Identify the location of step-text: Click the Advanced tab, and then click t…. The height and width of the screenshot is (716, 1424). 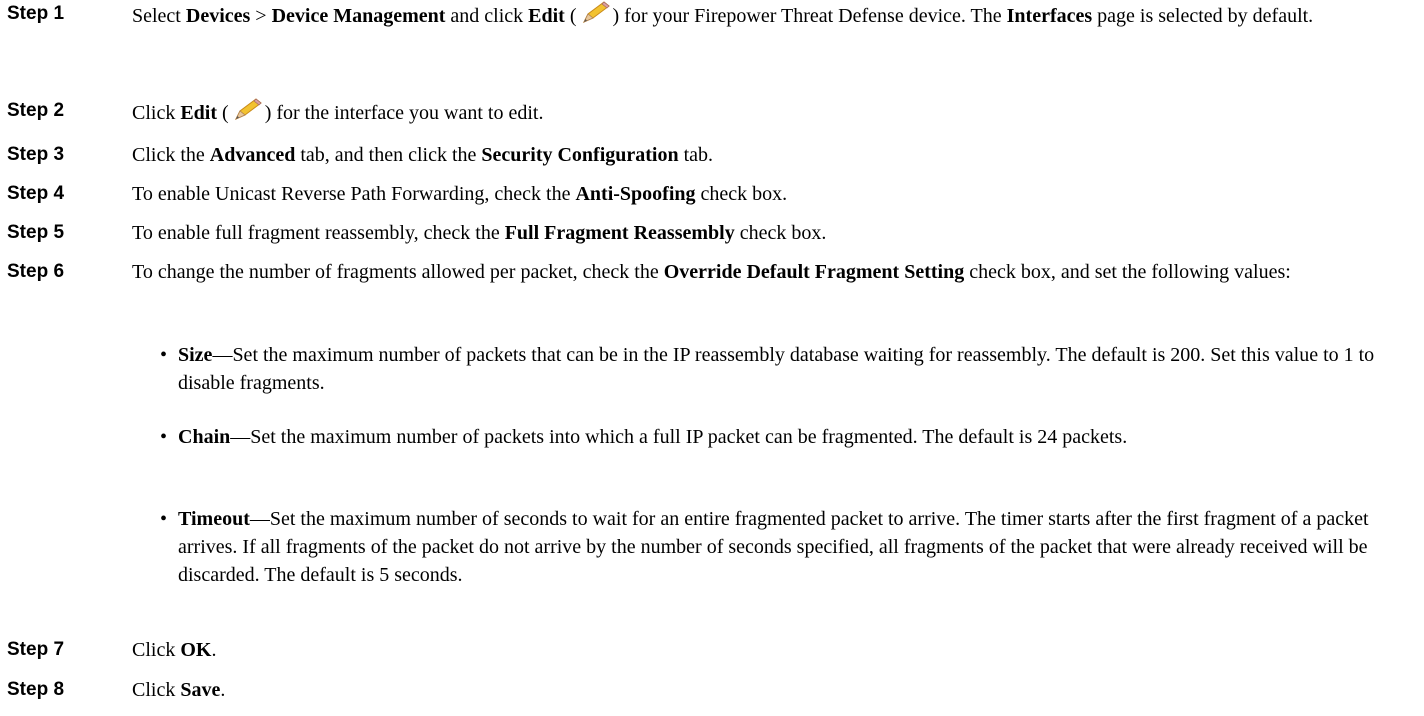
(423, 155).